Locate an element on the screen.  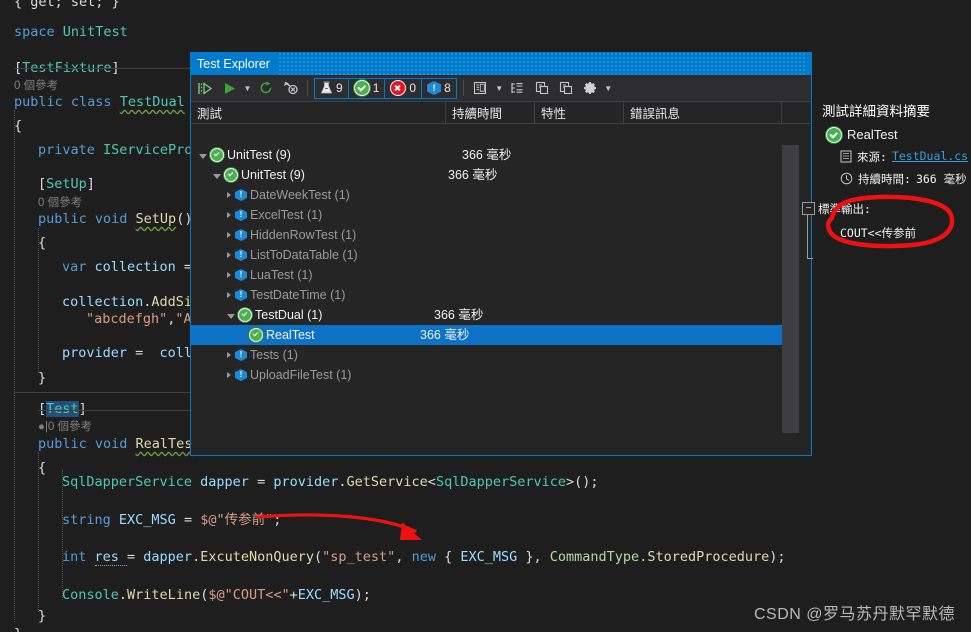
test-list-row: ! TestDateTime (1) is located at coordinates (494, 295).